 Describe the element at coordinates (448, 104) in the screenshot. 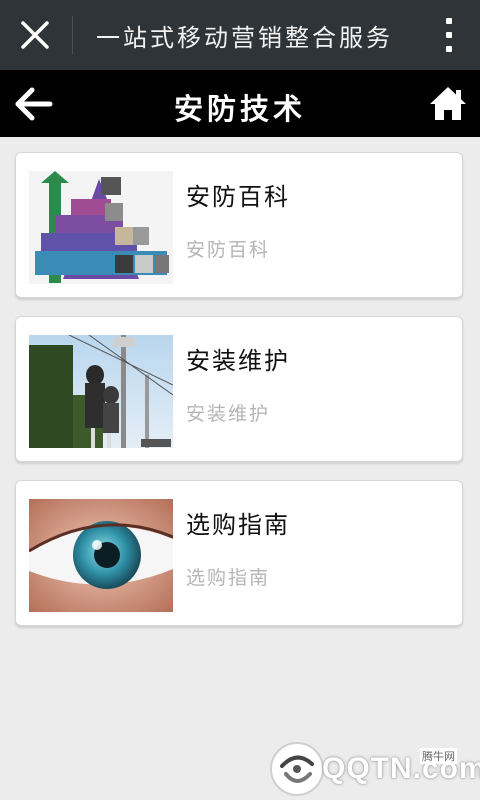

I see `home-icon` at that location.